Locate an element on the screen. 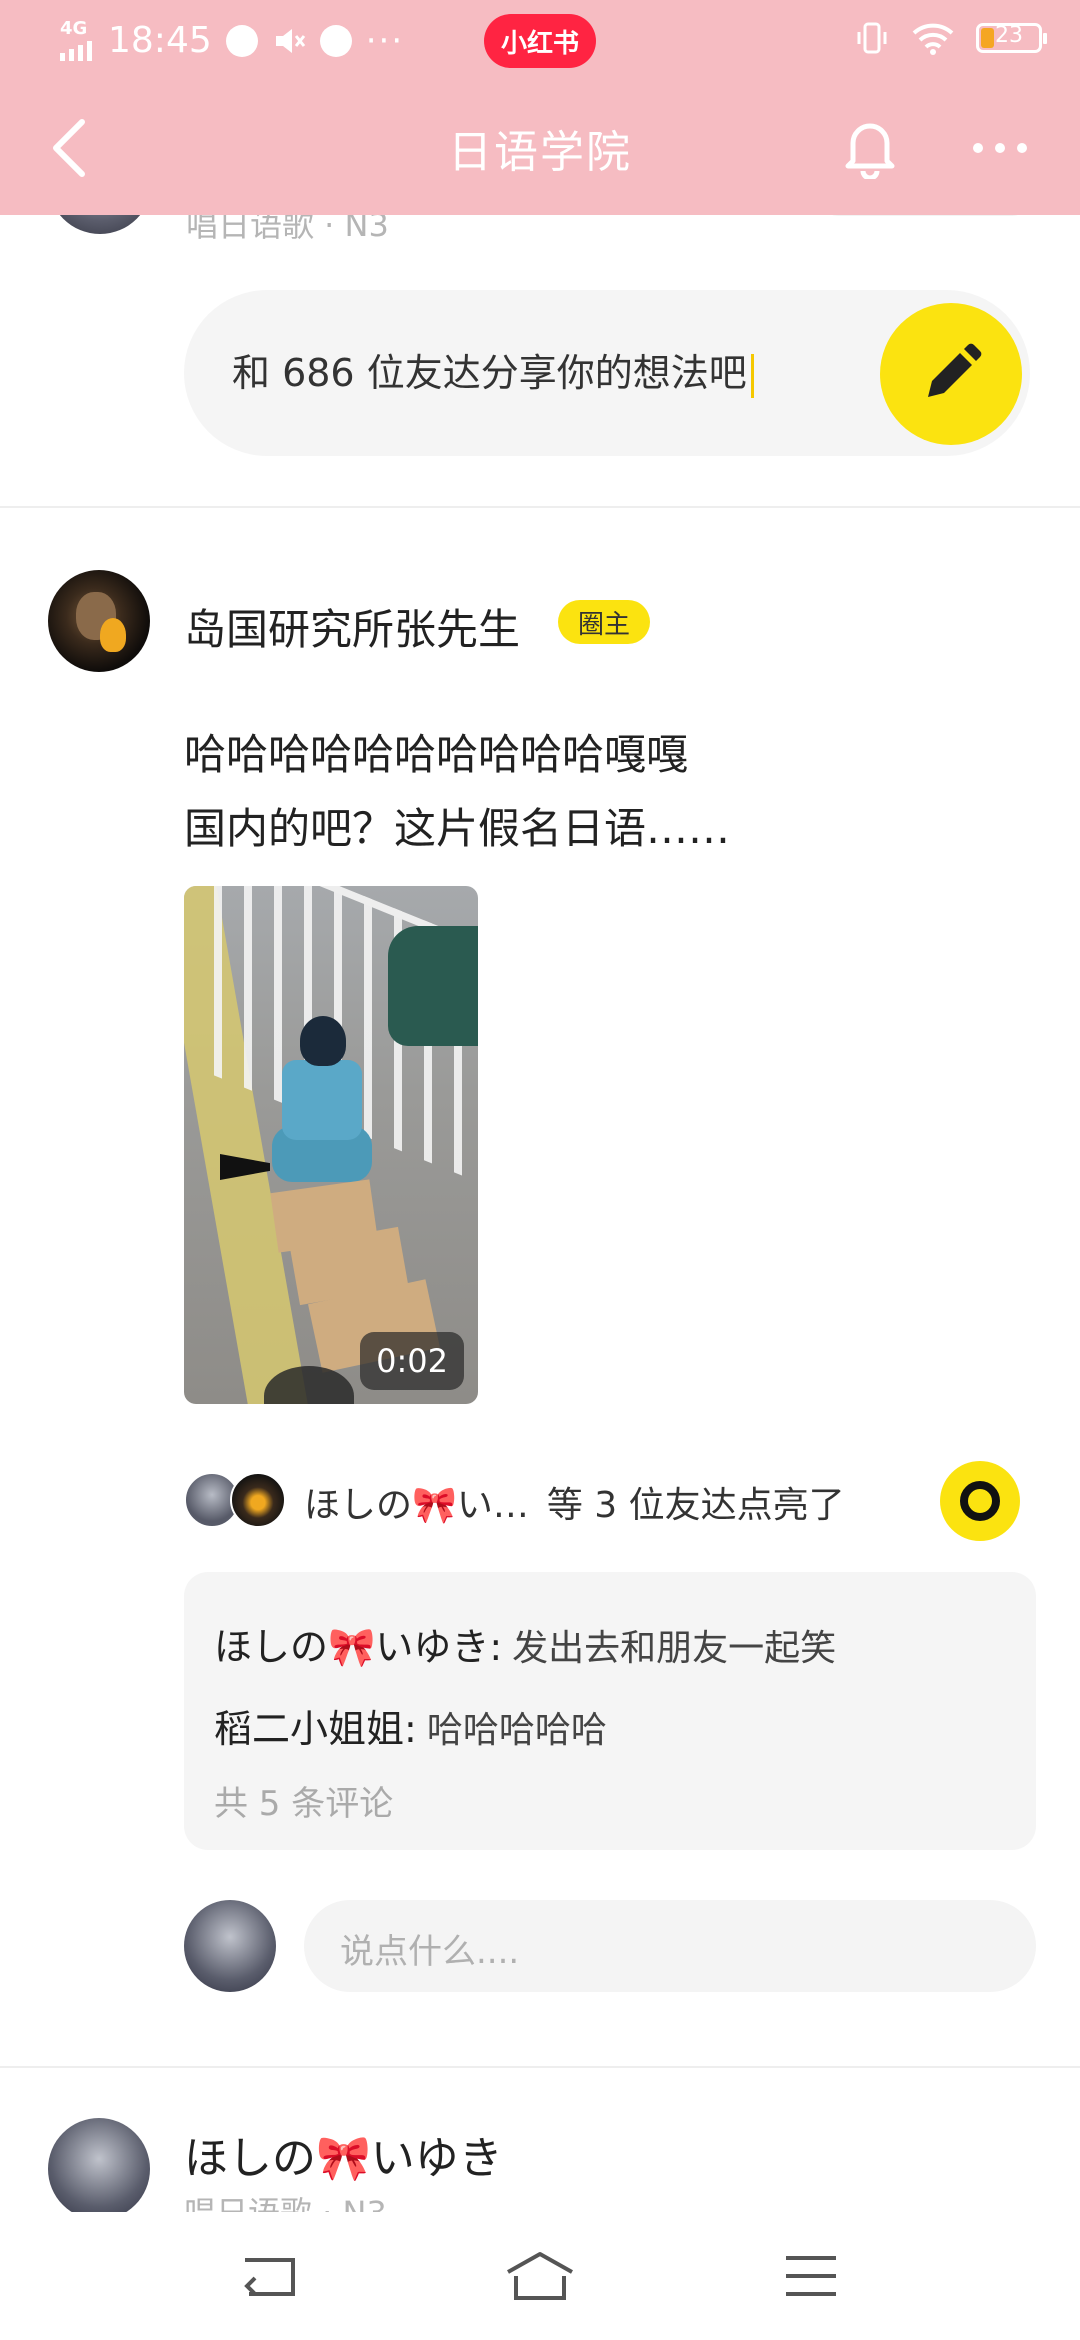 This screenshot has width=1080, height=2340. battery-level: 23 is located at coordinates (1009, 35).